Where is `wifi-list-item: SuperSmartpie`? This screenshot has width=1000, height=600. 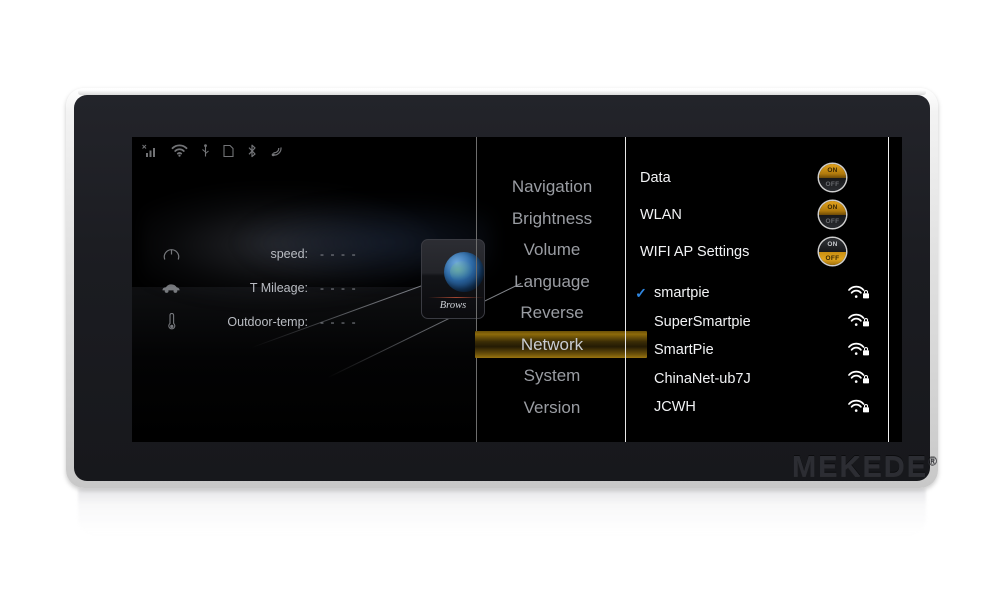
wifi-list-item: SuperSmartpie is located at coordinates (758, 322).